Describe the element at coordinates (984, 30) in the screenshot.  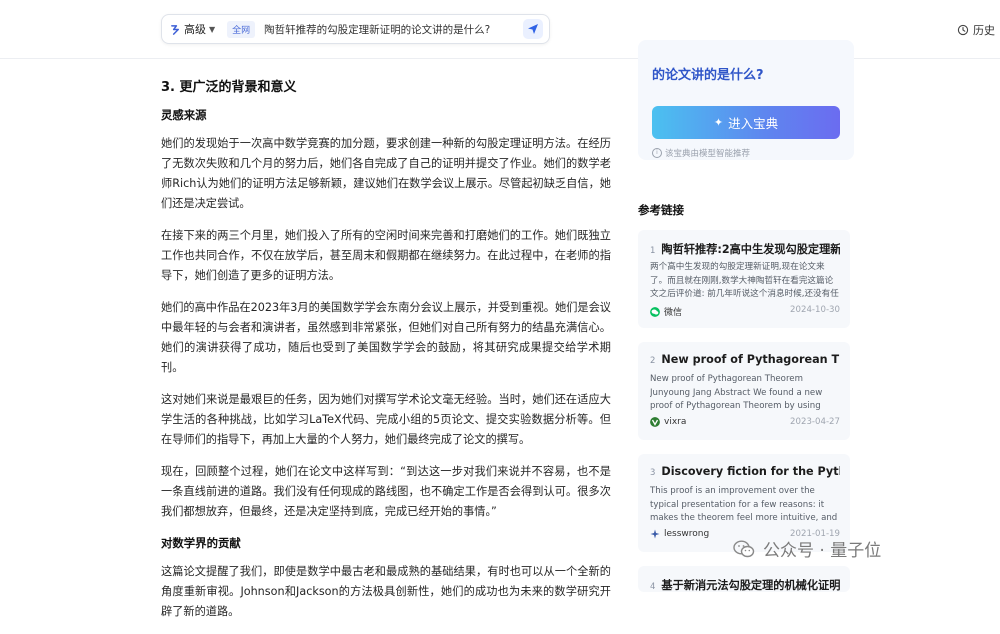
I see `history-label: 历史` at that location.